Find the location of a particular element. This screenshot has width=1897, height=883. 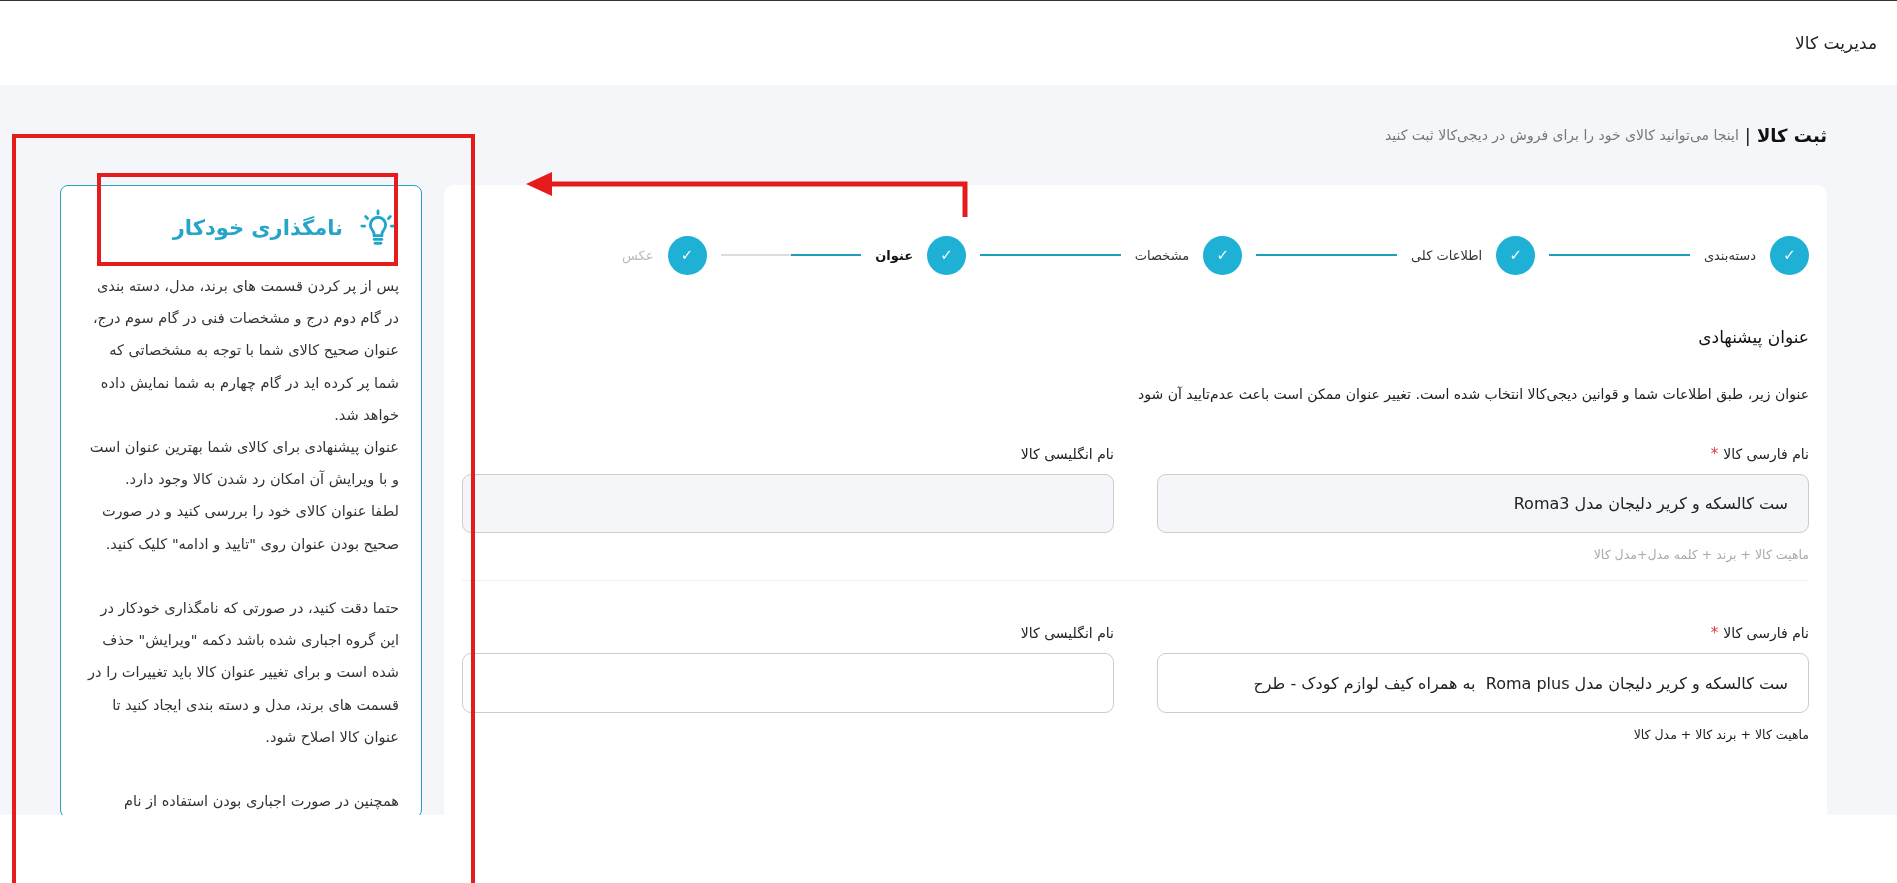

section-description: عنوان زیر، طبق اطلاعات شما و قوانین دیجی‌کالا انتخاب شده است. تغییر عنوان ممکن است باعث عدم‌تایید آن شود is located at coordinates (1473, 394).